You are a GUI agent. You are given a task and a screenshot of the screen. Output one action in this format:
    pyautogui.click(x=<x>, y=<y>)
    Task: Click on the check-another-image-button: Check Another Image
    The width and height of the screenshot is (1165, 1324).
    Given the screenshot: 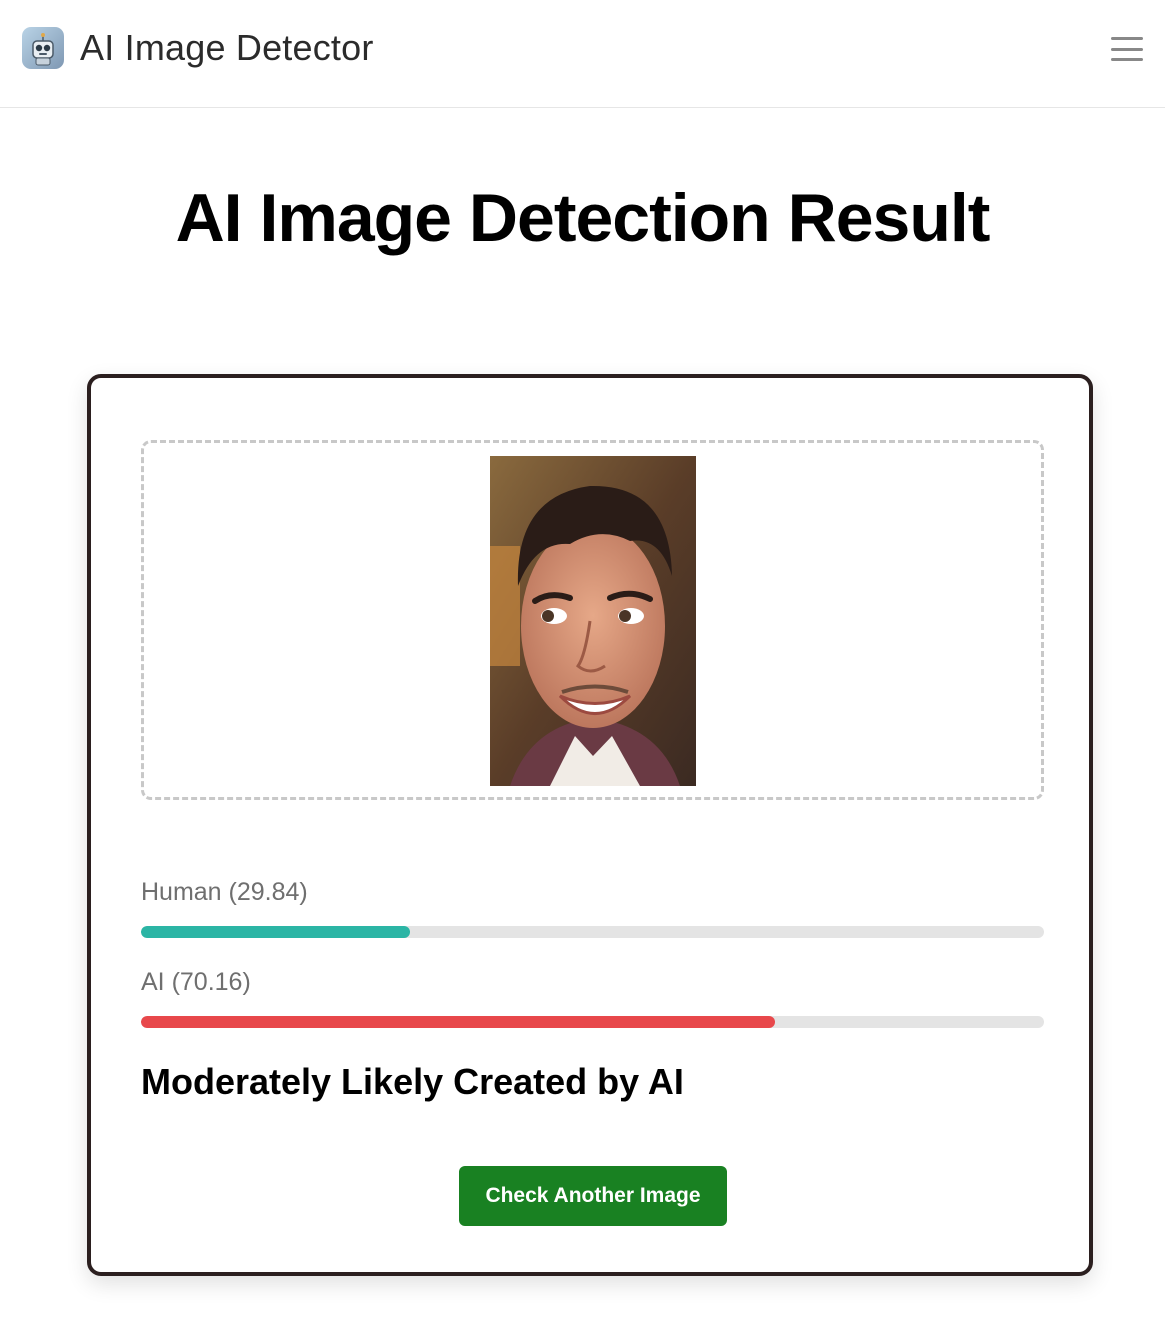 What is the action you would take?
    pyautogui.click(x=593, y=1196)
    